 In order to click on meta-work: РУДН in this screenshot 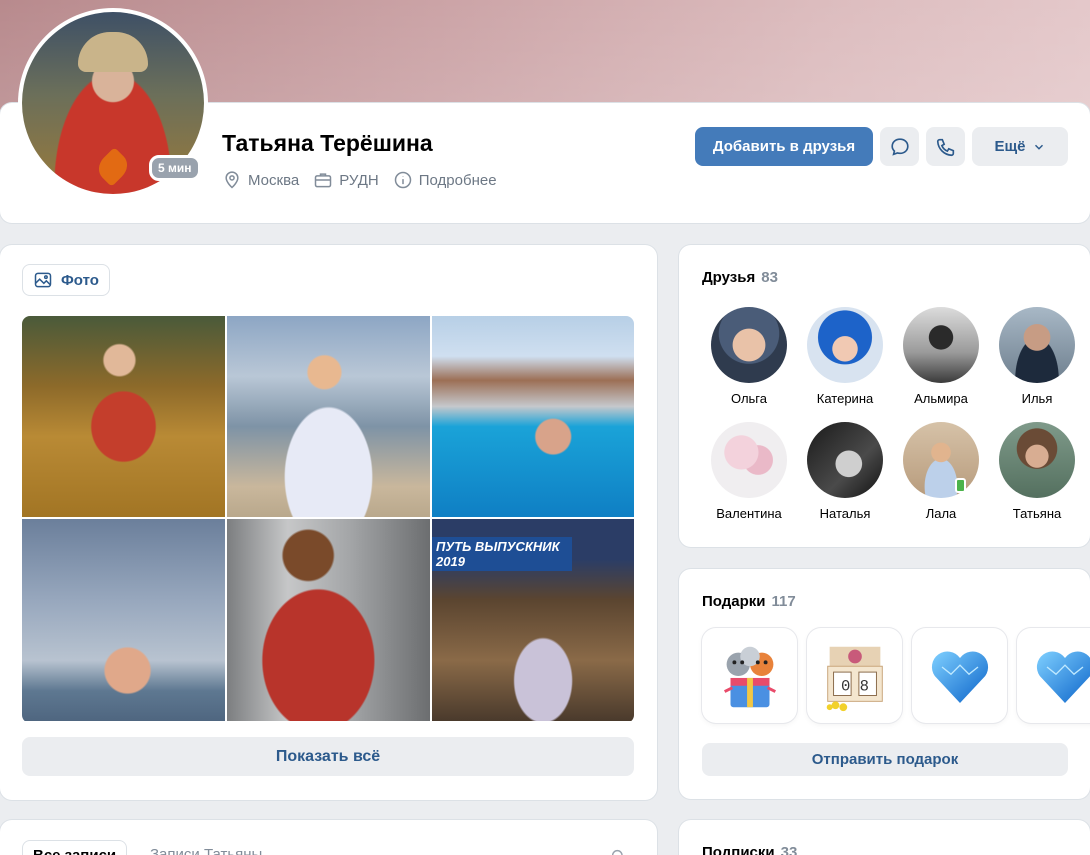, I will do `click(346, 180)`.